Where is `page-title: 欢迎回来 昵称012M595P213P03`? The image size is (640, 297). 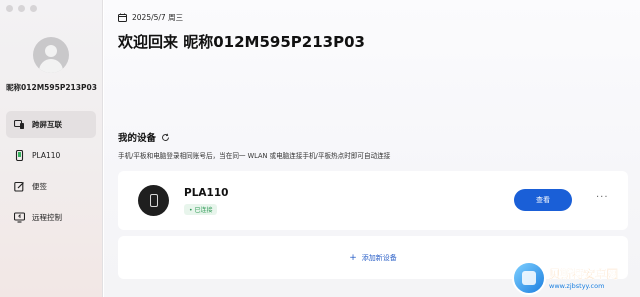 page-title: 欢迎回来 昵称012M595P213P03 is located at coordinates (241, 42).